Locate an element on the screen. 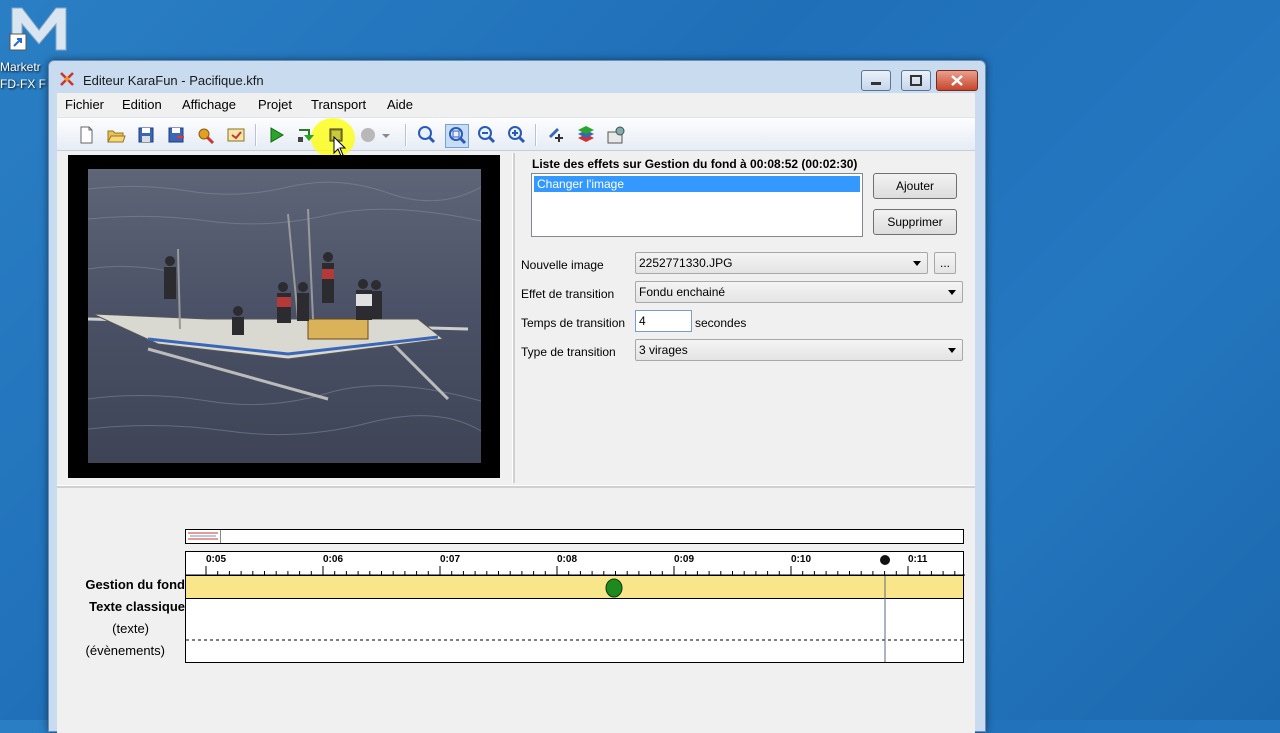 This screenshot has height=733, width=1280. timeline-ruler: 0:05 0:06 0:07 0:08 0:09 0:10 0:11 is located at coordinates (575, 563).